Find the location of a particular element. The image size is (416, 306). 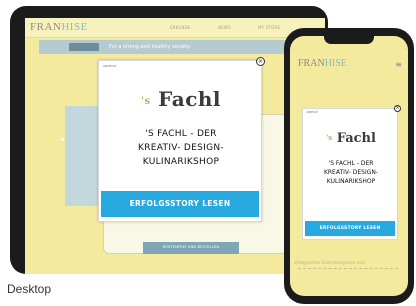

phone-notch is located at coordinates (349, 40).